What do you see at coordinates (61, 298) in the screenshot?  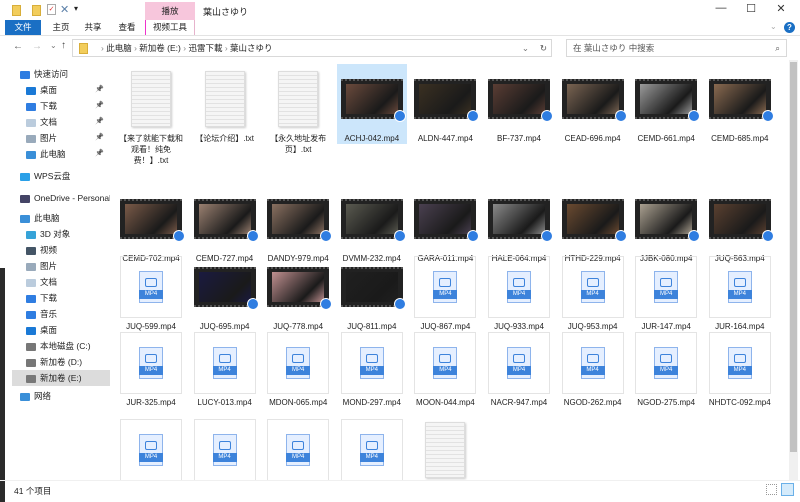 I see `sidebar-item-download: 下载` at bounding box center [61, 298].